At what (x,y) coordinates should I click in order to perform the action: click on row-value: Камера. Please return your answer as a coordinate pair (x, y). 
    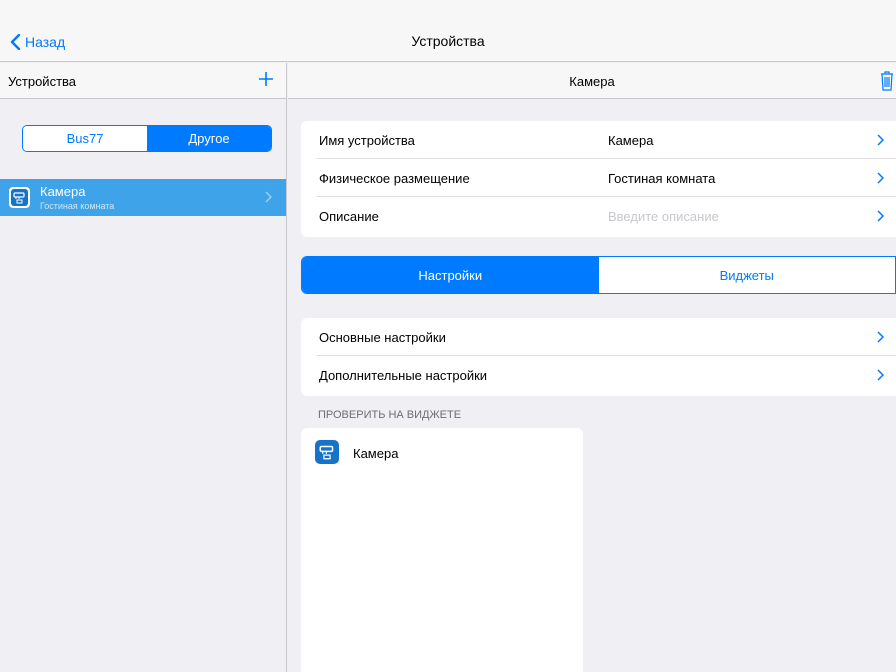
    Looking at the image, I should click on (631, 140).